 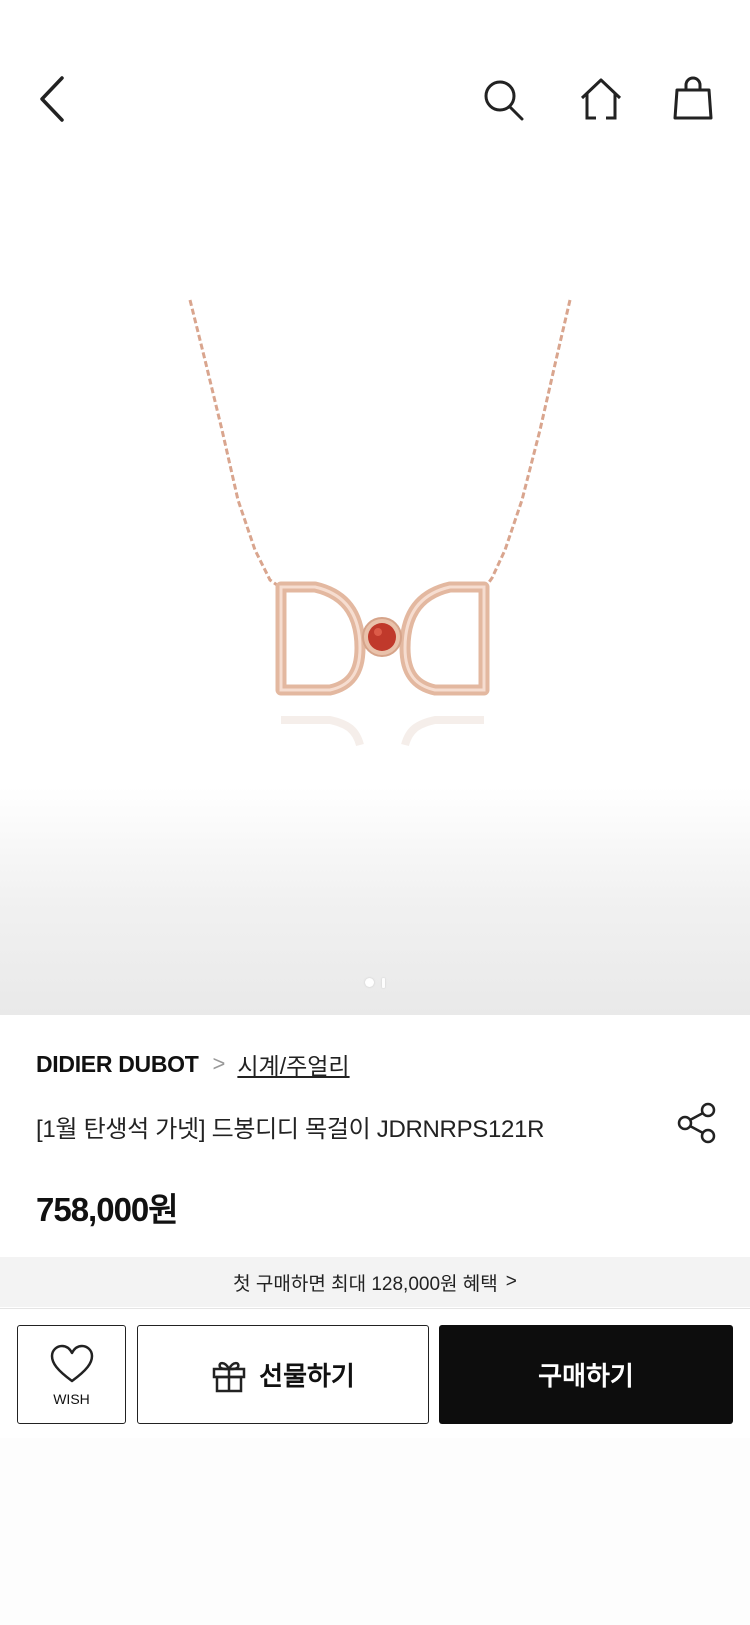 What do you see at coordinates (693, 99) in the screenshot?
I see `shopping-bag-icon` at bounding box center [693, 99].